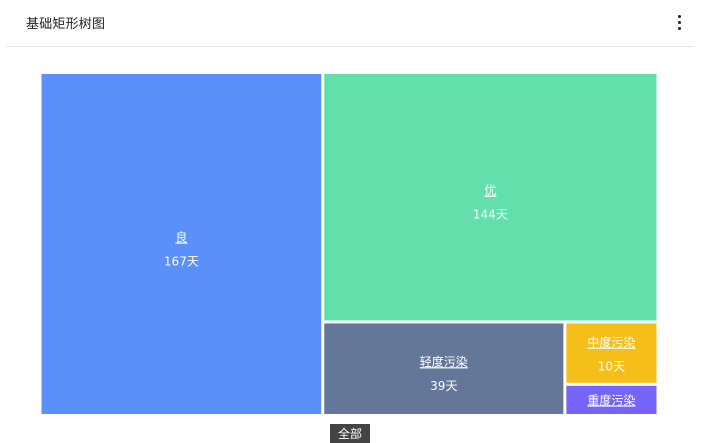 This screenshot has height=443, width=702. Describe the element at coordinates (444, 361) in the screenshot. I see `treemap-label-light-pollution: 轻度污染` at that location.